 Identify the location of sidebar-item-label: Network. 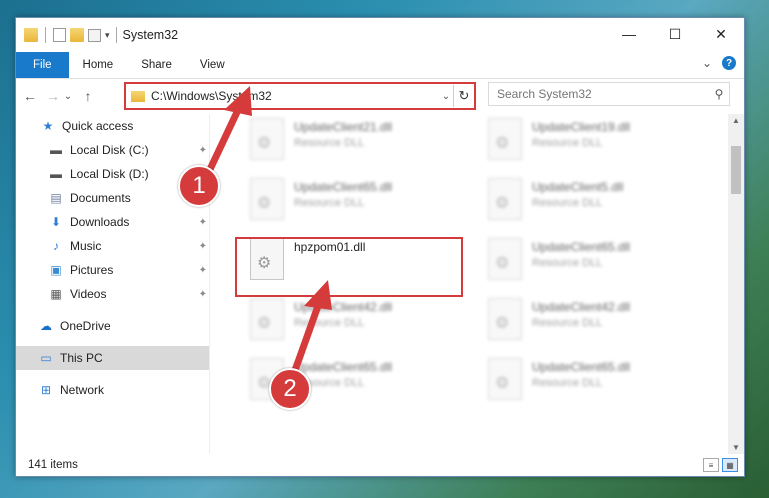
(82, 390).